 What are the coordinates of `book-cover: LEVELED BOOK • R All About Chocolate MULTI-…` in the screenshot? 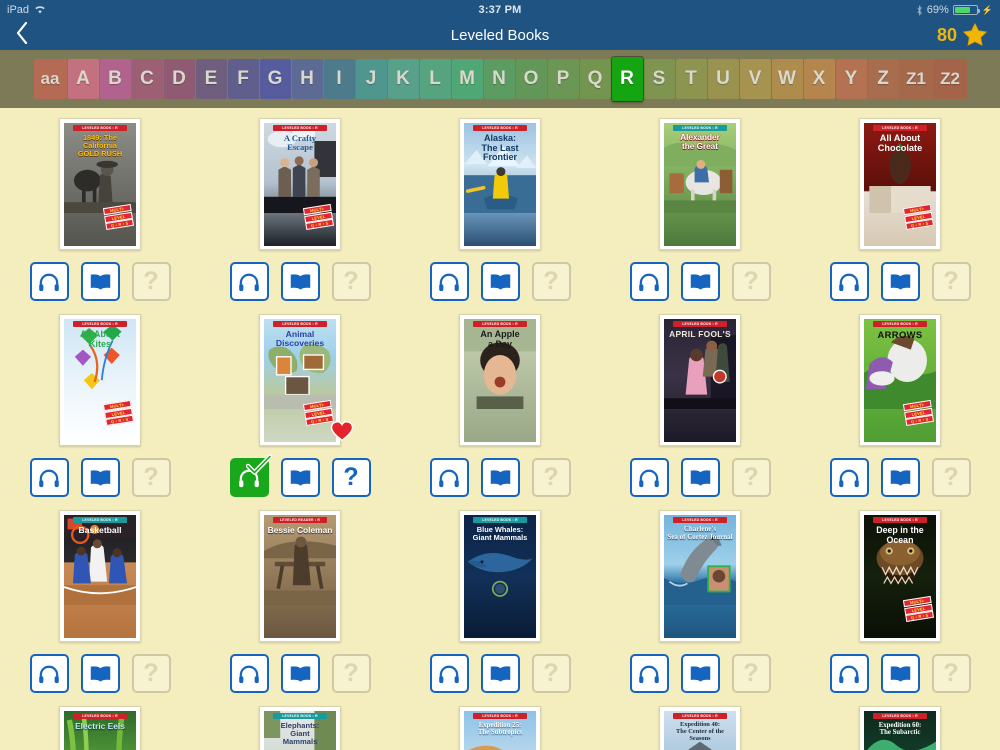 It's located at (900, 184).